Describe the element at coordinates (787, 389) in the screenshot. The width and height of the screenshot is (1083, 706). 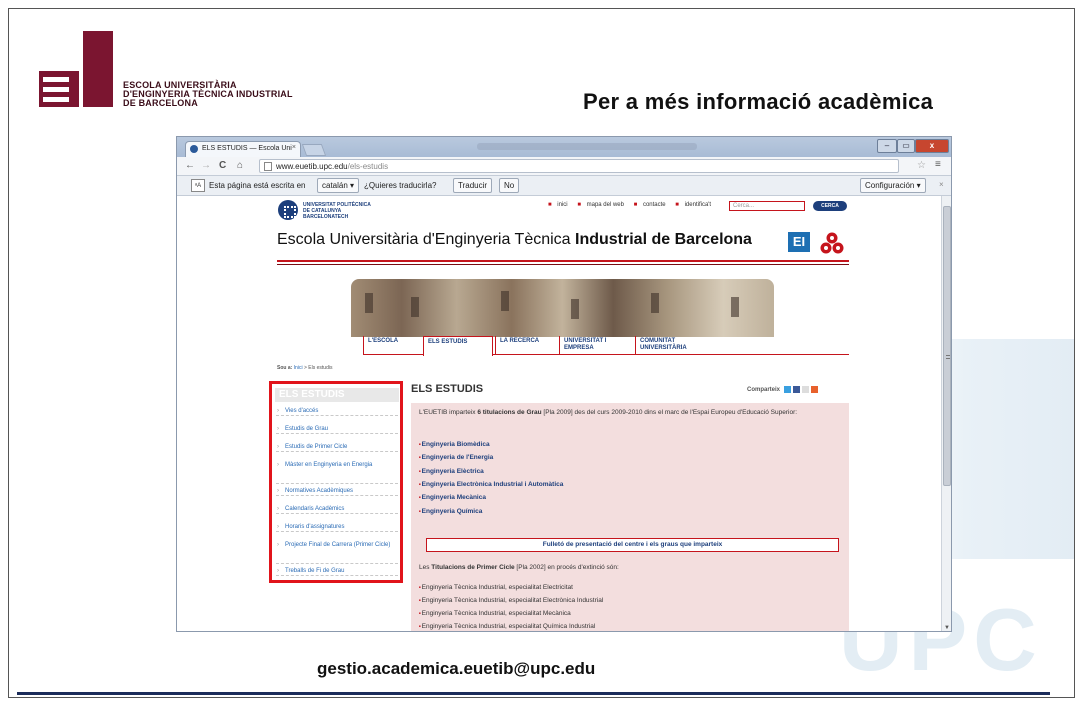
I see `twitter-icon` at that location.